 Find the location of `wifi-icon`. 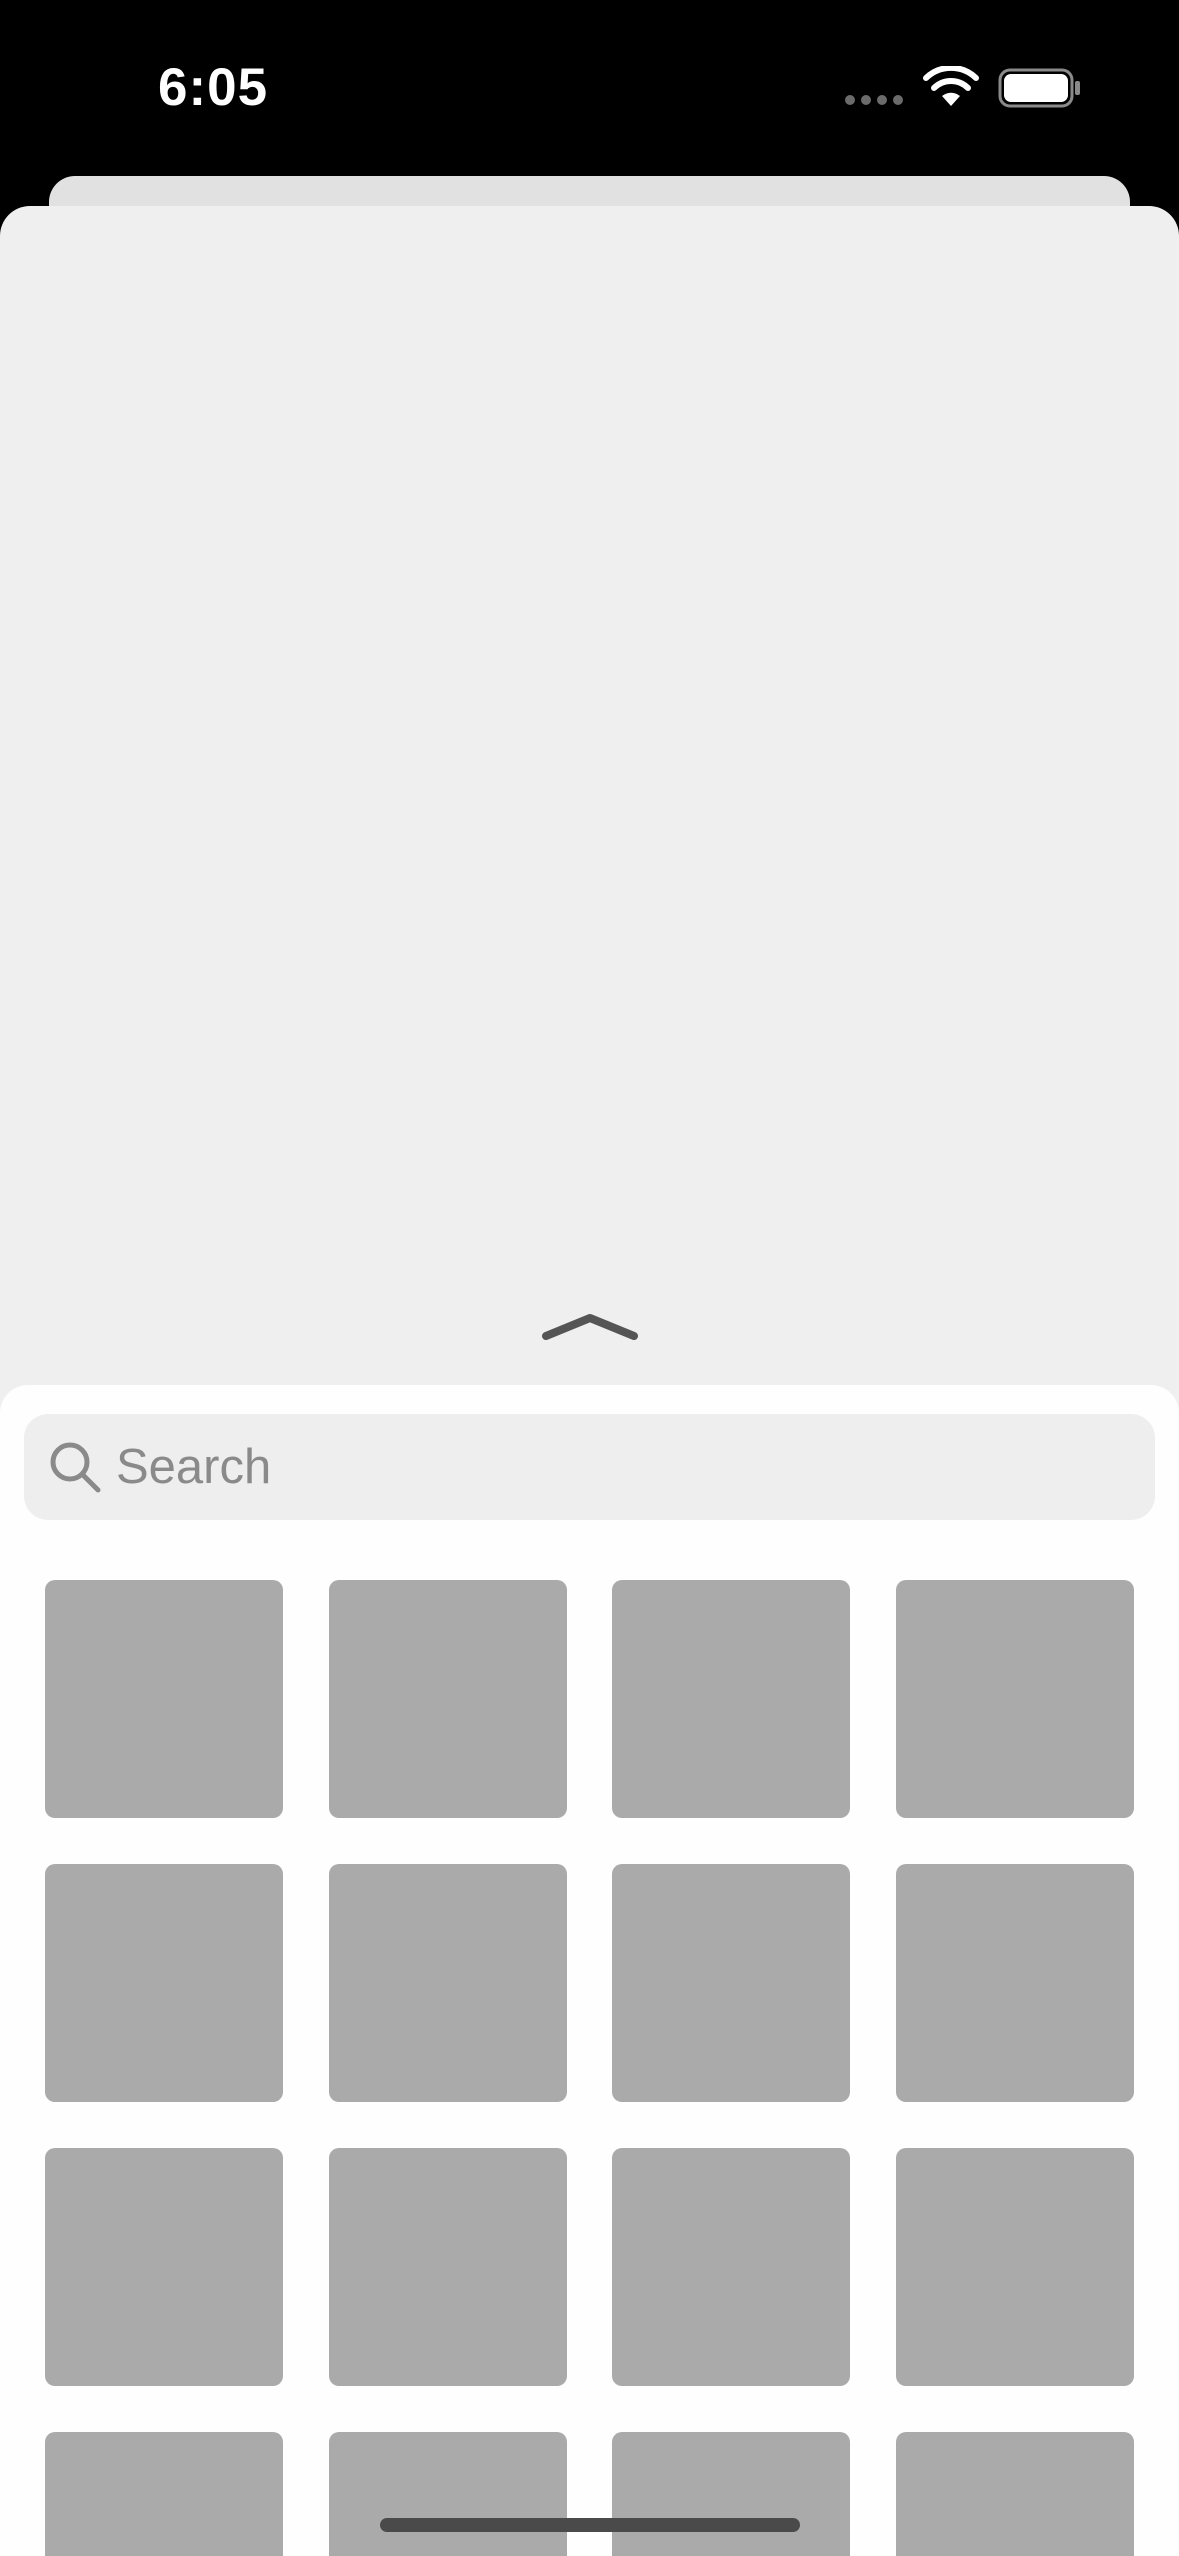

wifi-icon is located at coordinates (951, 86).